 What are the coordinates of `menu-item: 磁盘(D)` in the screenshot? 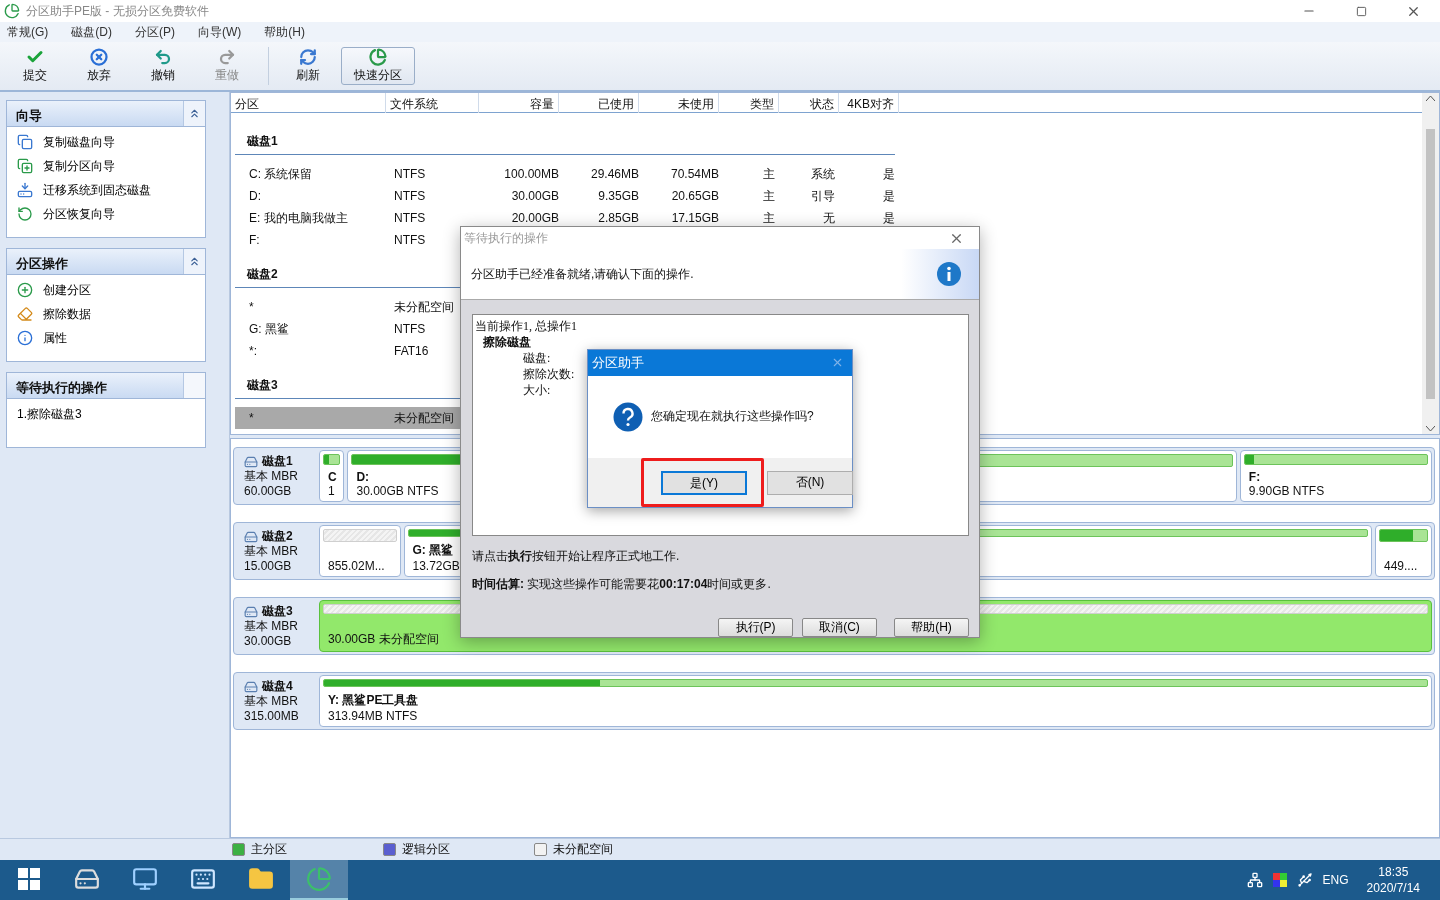 It's located at (94, 32).